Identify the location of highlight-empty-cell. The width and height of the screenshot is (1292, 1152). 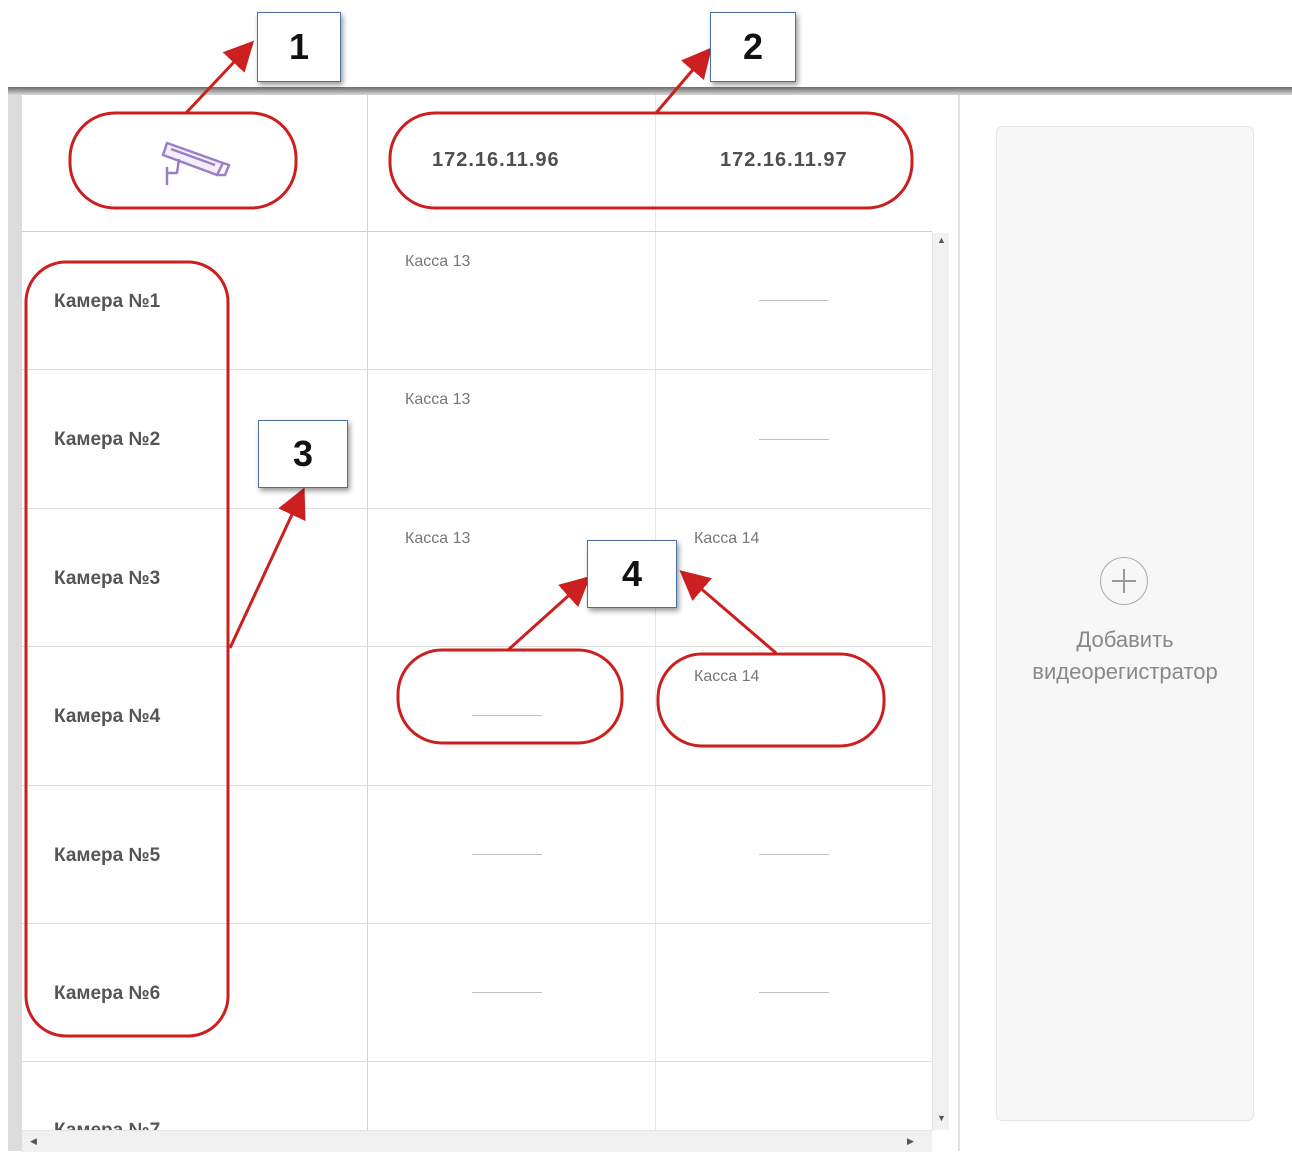
(510, 696).